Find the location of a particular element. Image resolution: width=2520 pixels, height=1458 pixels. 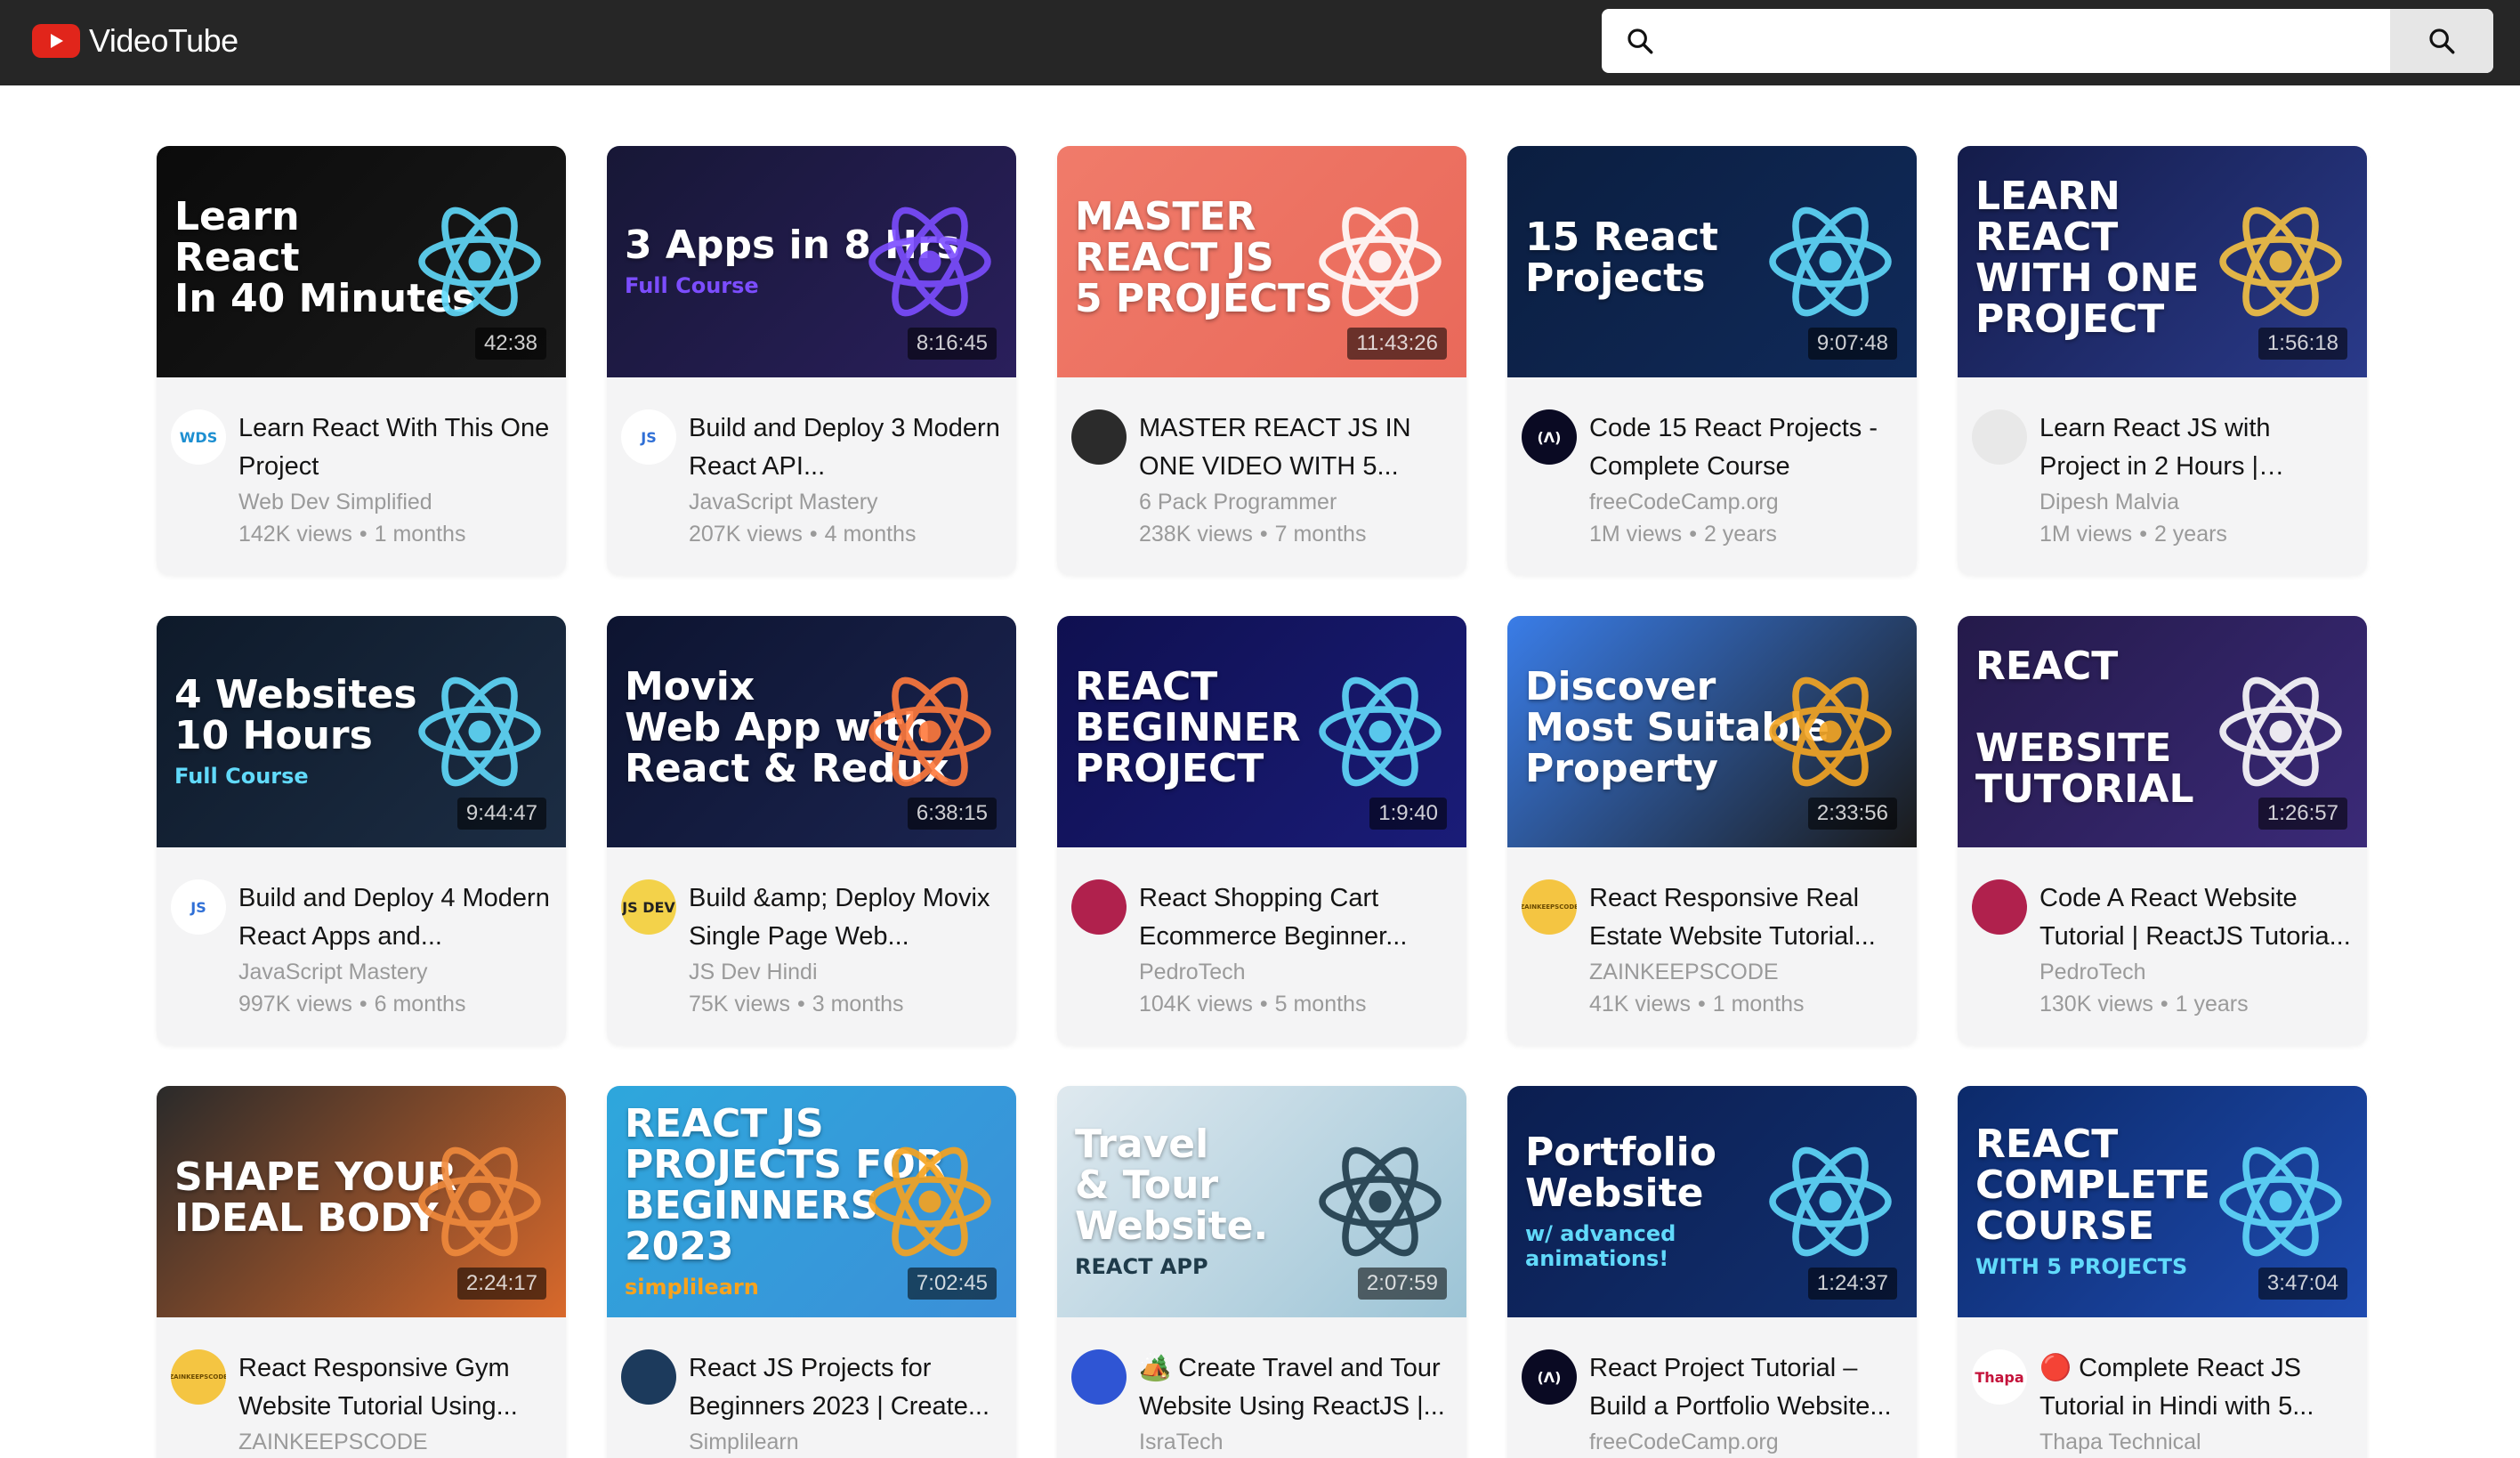

video-meta: 104K views • 5 months is located at coordinates (1294, 1004).